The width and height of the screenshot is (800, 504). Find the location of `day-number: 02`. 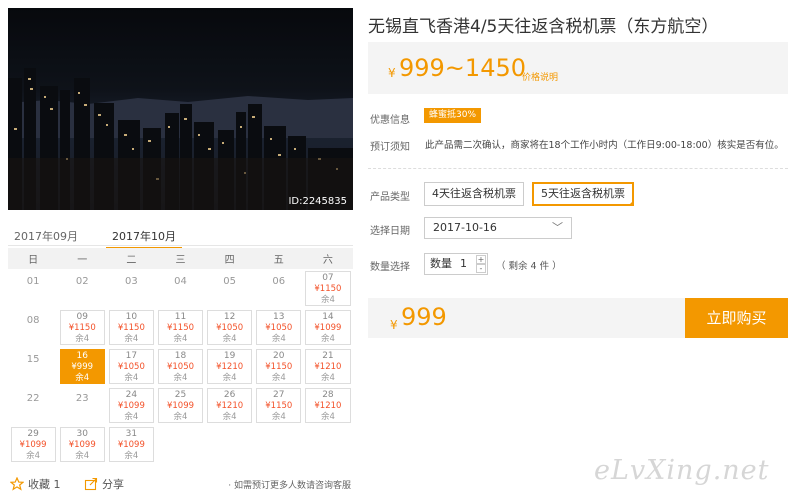

day-number: 02 is located at coordinates (82, 281).